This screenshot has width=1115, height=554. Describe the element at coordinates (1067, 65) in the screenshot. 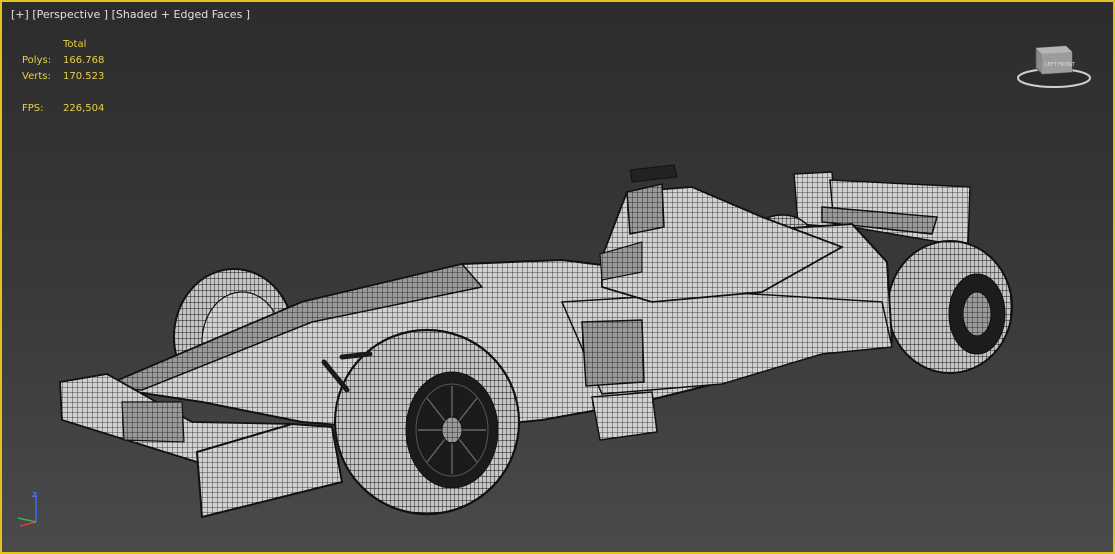

I see `viewcube-front-face: FRONT` at that location.